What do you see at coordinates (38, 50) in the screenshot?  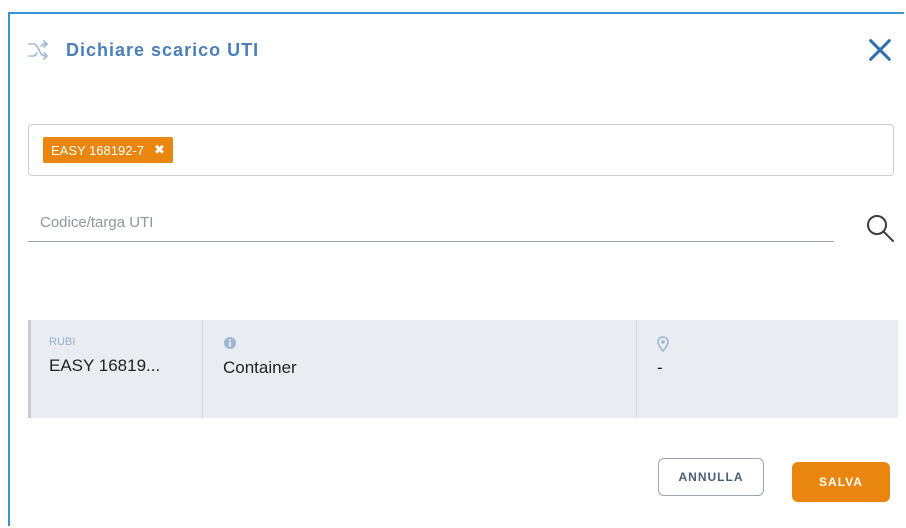 I see `shuffle-icon` at bounding box center [38, 50].